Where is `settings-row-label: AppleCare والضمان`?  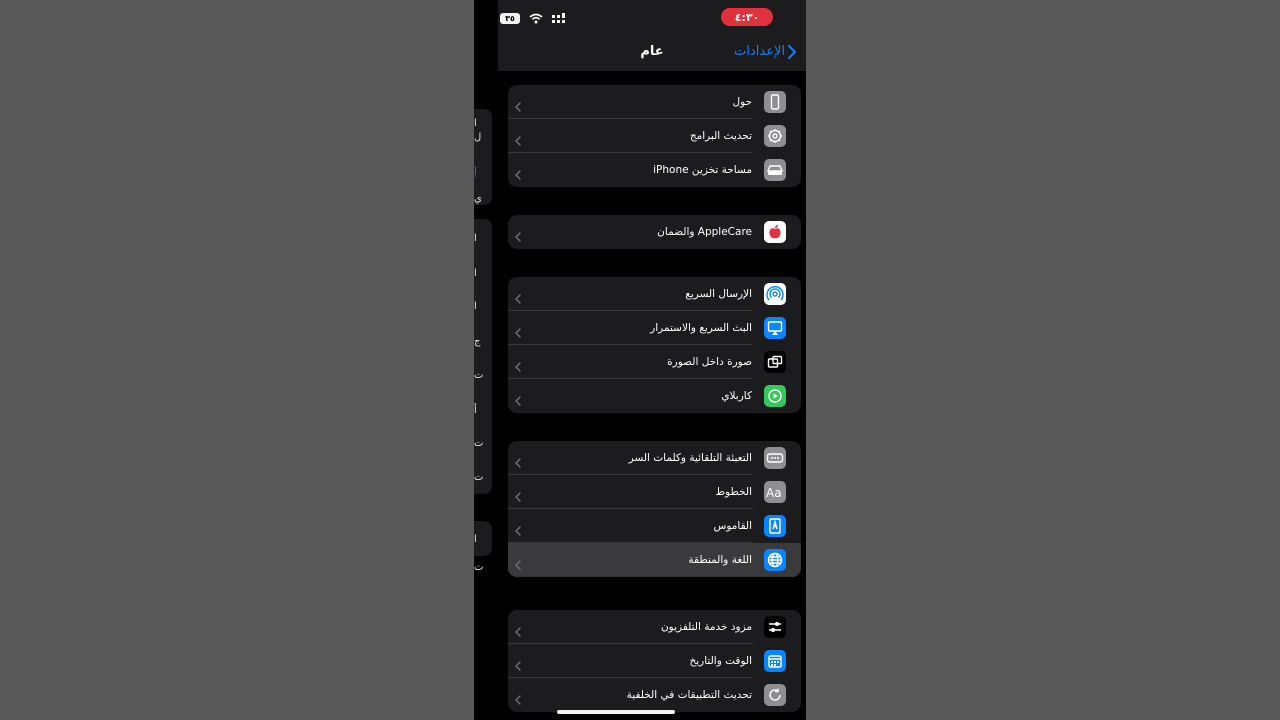 settings-row-label: AppleCare والضمان is located at coordinates (704, 232).